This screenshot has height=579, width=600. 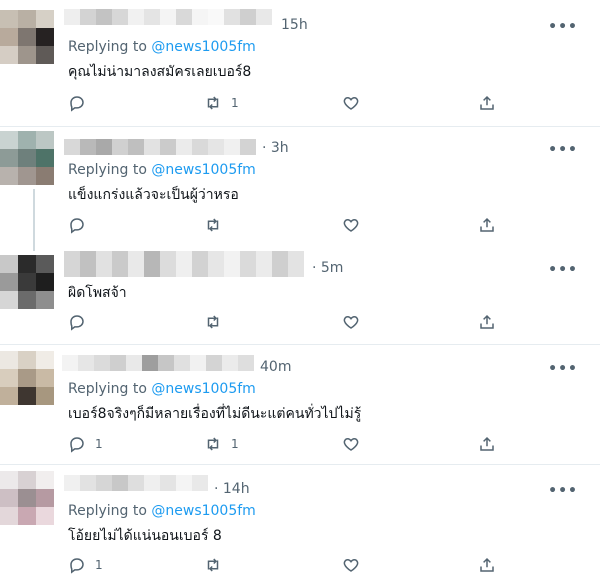 I want to click on tweet-timestamp: · 14h, so click(x=232, y=489).